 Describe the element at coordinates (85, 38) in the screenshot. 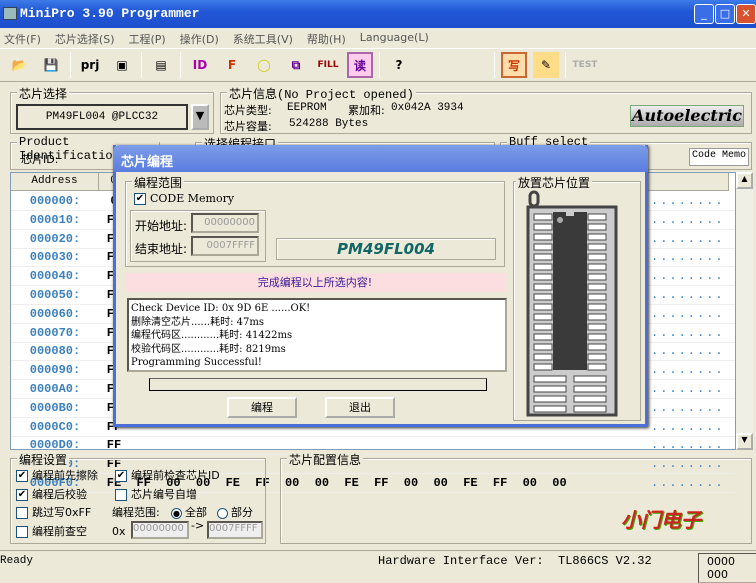

I see `menu-chip-select: 芯片选择(S)` at that location.